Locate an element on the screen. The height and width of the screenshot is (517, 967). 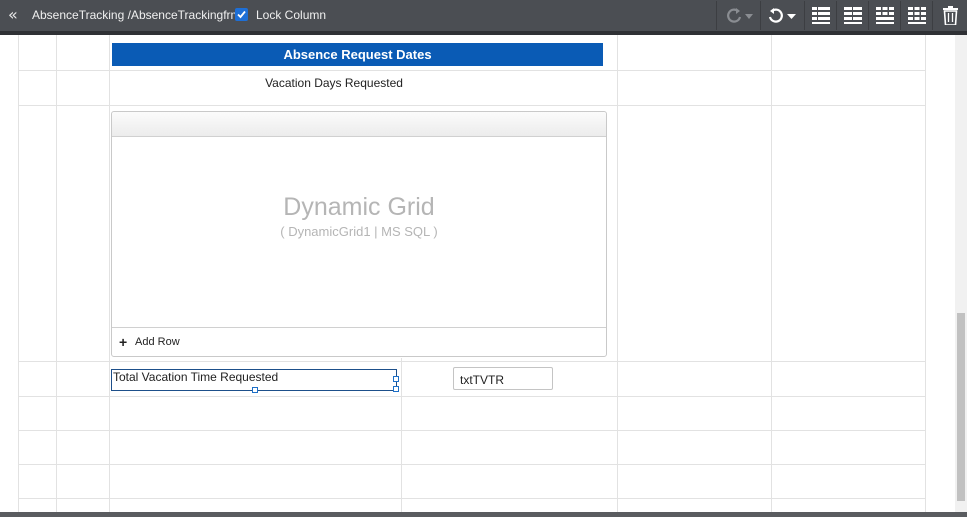
total-vacation-text: Total Vacation Time Requested is located at coordinates (196, 377).